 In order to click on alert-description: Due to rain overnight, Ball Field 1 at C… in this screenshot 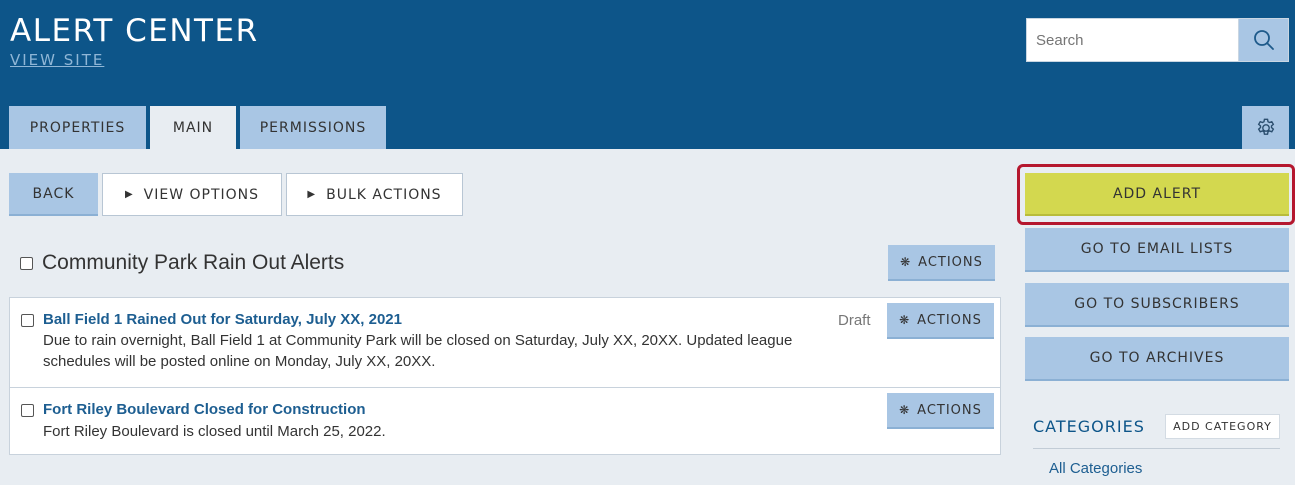, I will do `click(417, 351)`.